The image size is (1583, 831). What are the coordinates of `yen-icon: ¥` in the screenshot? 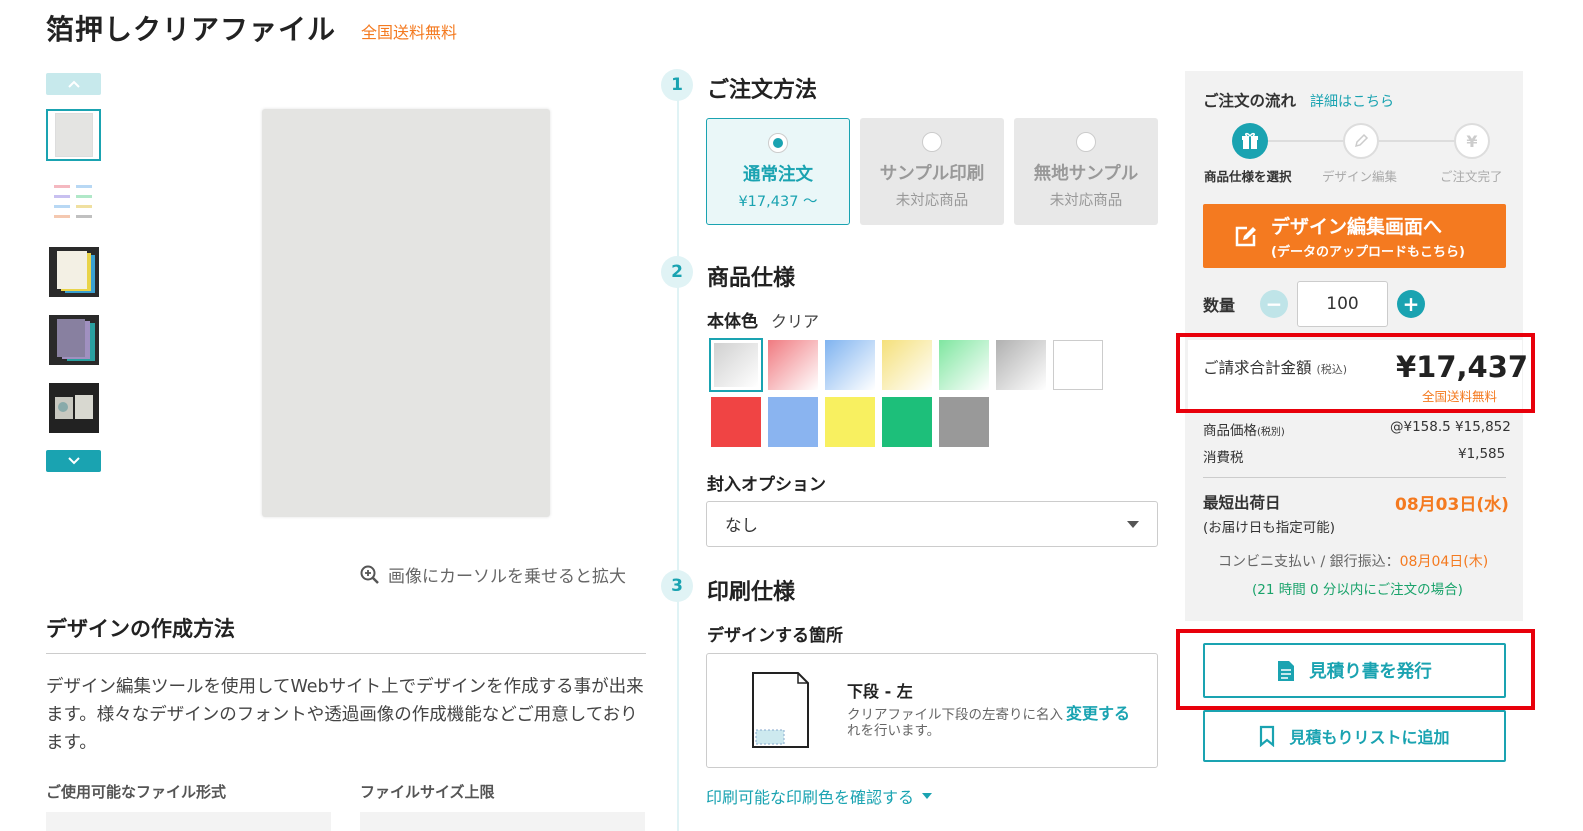 It's located at (1472, 141).